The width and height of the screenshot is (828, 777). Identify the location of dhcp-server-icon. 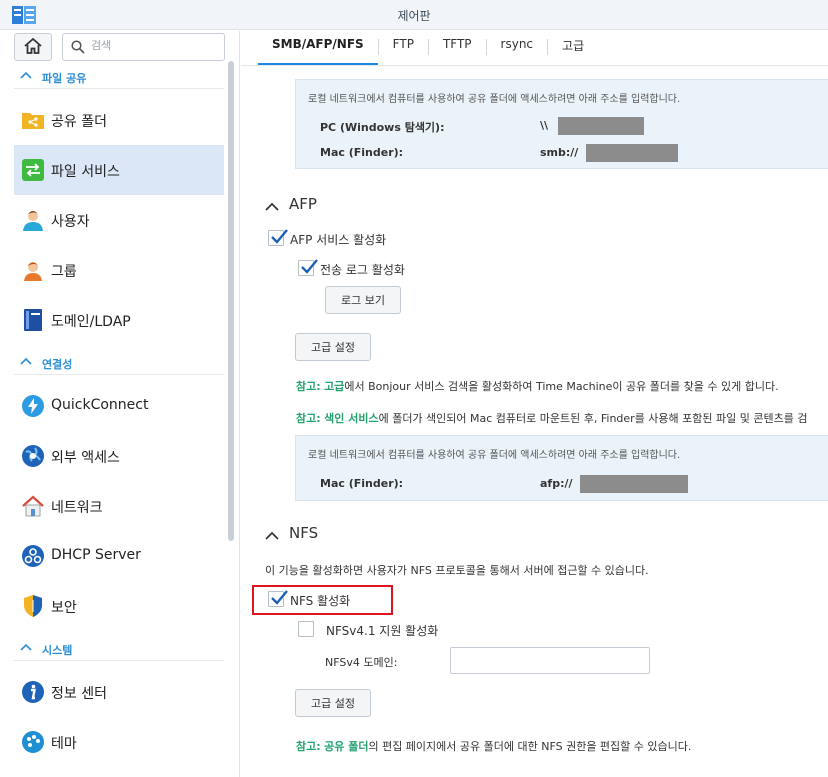
(33, 556).